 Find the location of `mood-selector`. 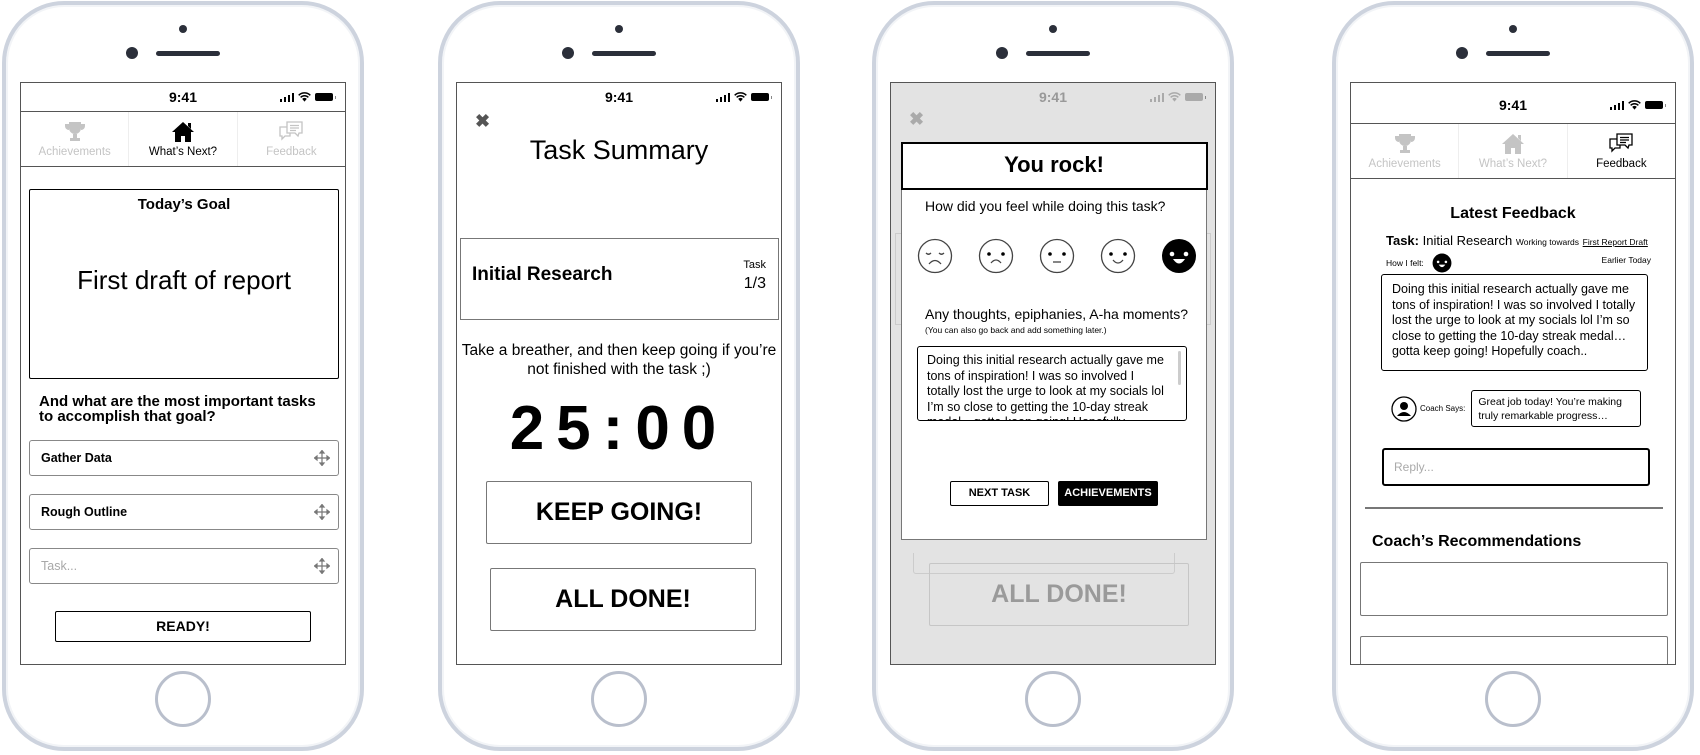

mood-selector is located at coordinates (1057, 256).